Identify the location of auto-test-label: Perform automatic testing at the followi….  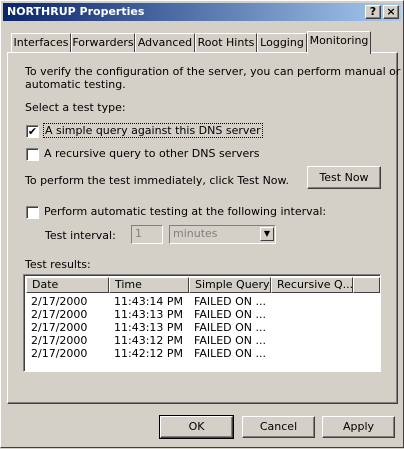
(185, 211).